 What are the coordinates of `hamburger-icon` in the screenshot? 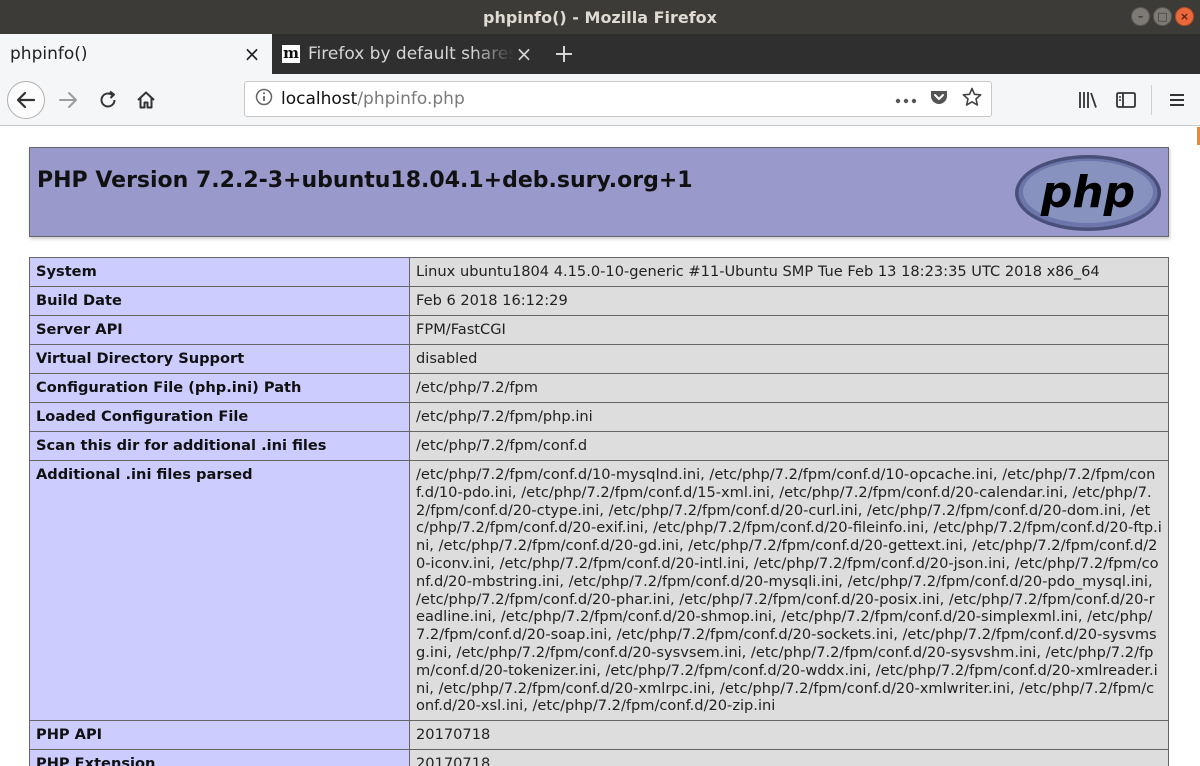 It's located at (1177, 100).